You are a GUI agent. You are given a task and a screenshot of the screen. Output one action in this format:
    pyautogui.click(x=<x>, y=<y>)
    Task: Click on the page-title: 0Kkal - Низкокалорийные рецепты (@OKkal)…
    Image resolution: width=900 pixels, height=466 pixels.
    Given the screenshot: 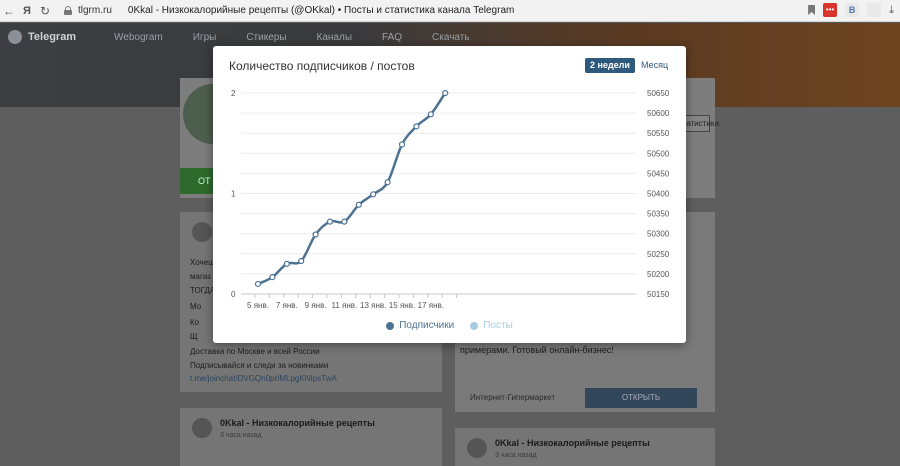 What is the action you would take?
    pyautogui.click(x=321, y=10)
    